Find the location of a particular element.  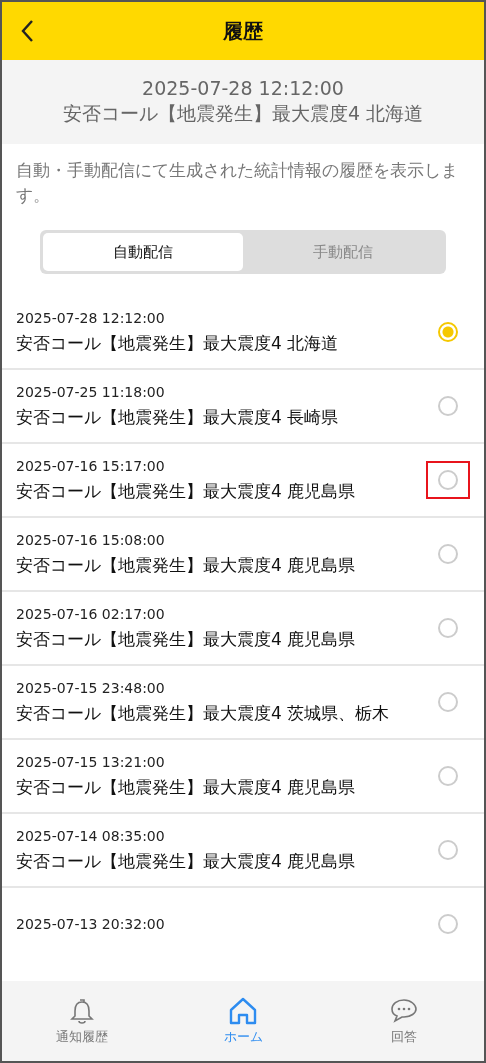

history-item: 2025-07-25 11:18:00 安否コール【地震発生】最大震度4 長崎県 is located at coordinates (243, 407).